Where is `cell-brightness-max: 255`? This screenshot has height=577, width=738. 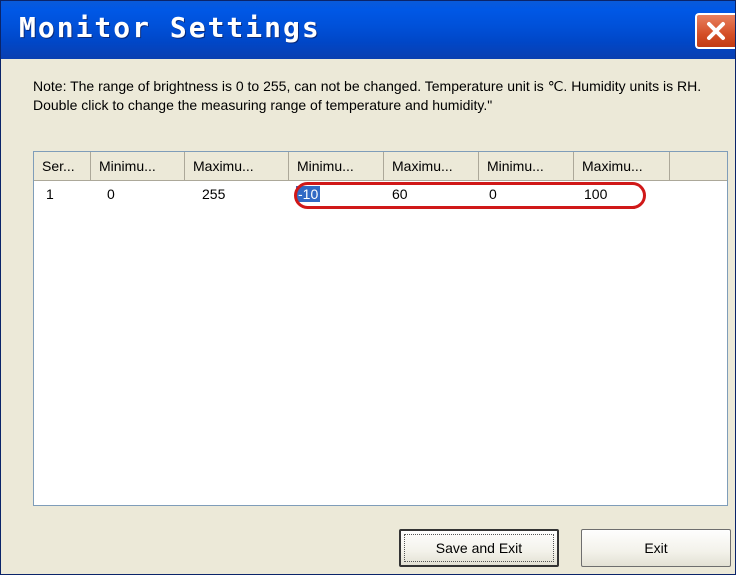 cell-brightness-max: 255 is located at coordinates (214, 194).